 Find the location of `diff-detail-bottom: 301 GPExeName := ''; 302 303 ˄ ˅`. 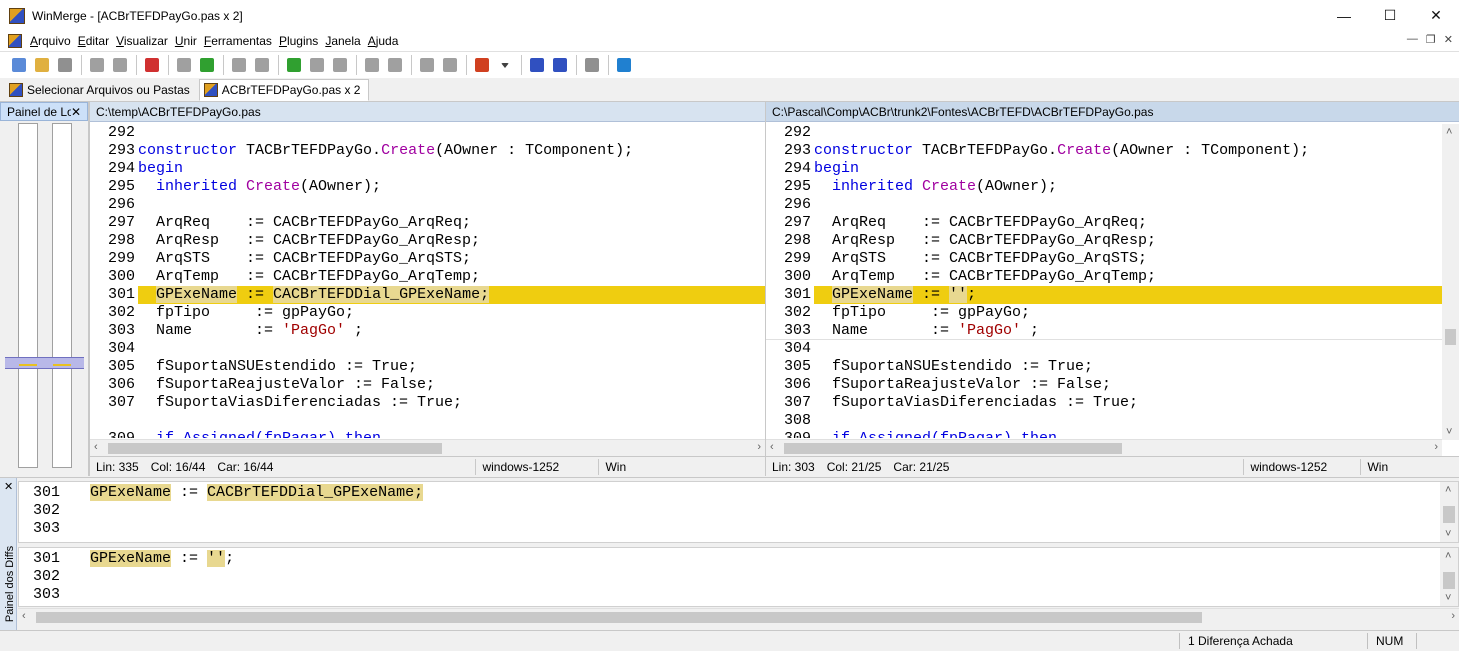

diff-detail-bottom: 301 GPExeName := ''; 302 303 ˄ ˅ is located at coordinates (738, 577).